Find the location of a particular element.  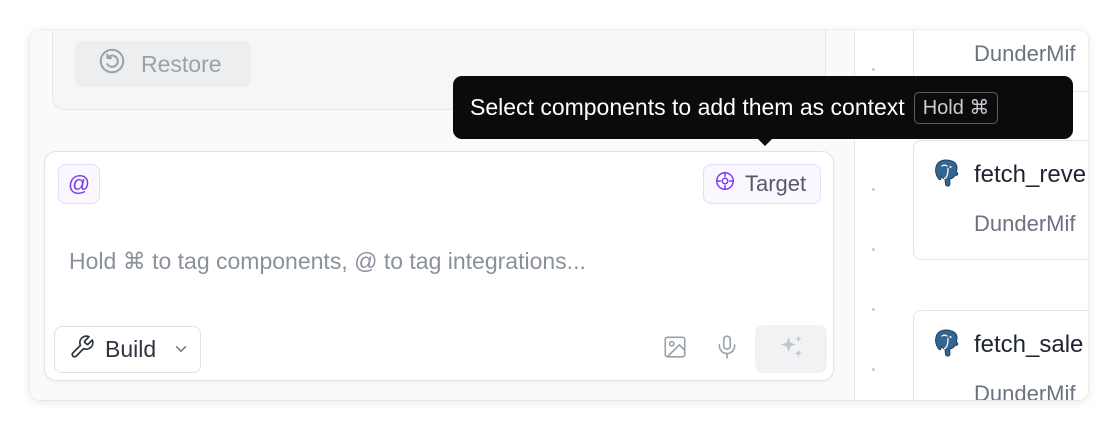

node-title: fetch_reve is located at coordinates (1030, 174).